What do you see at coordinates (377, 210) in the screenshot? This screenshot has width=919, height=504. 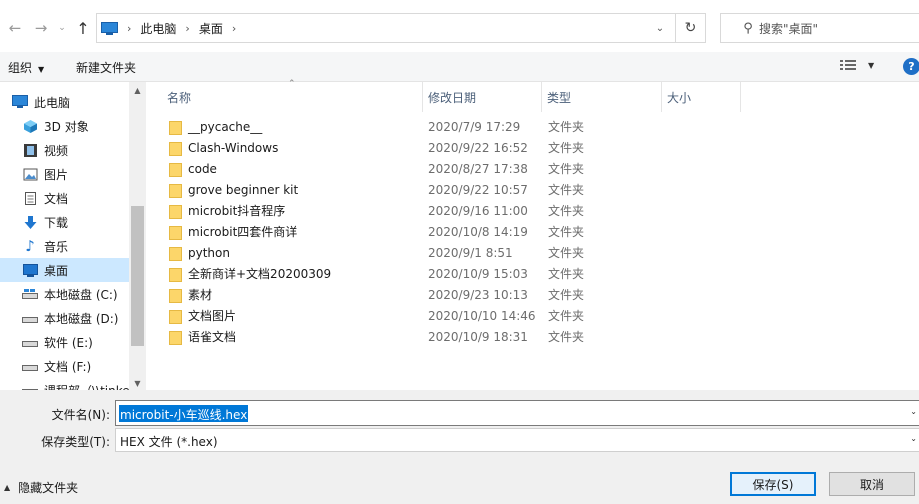 I see `file-row: microbit抖音程序 2020/9/16 11:00 文件夹` at bounding box center [377, 210].